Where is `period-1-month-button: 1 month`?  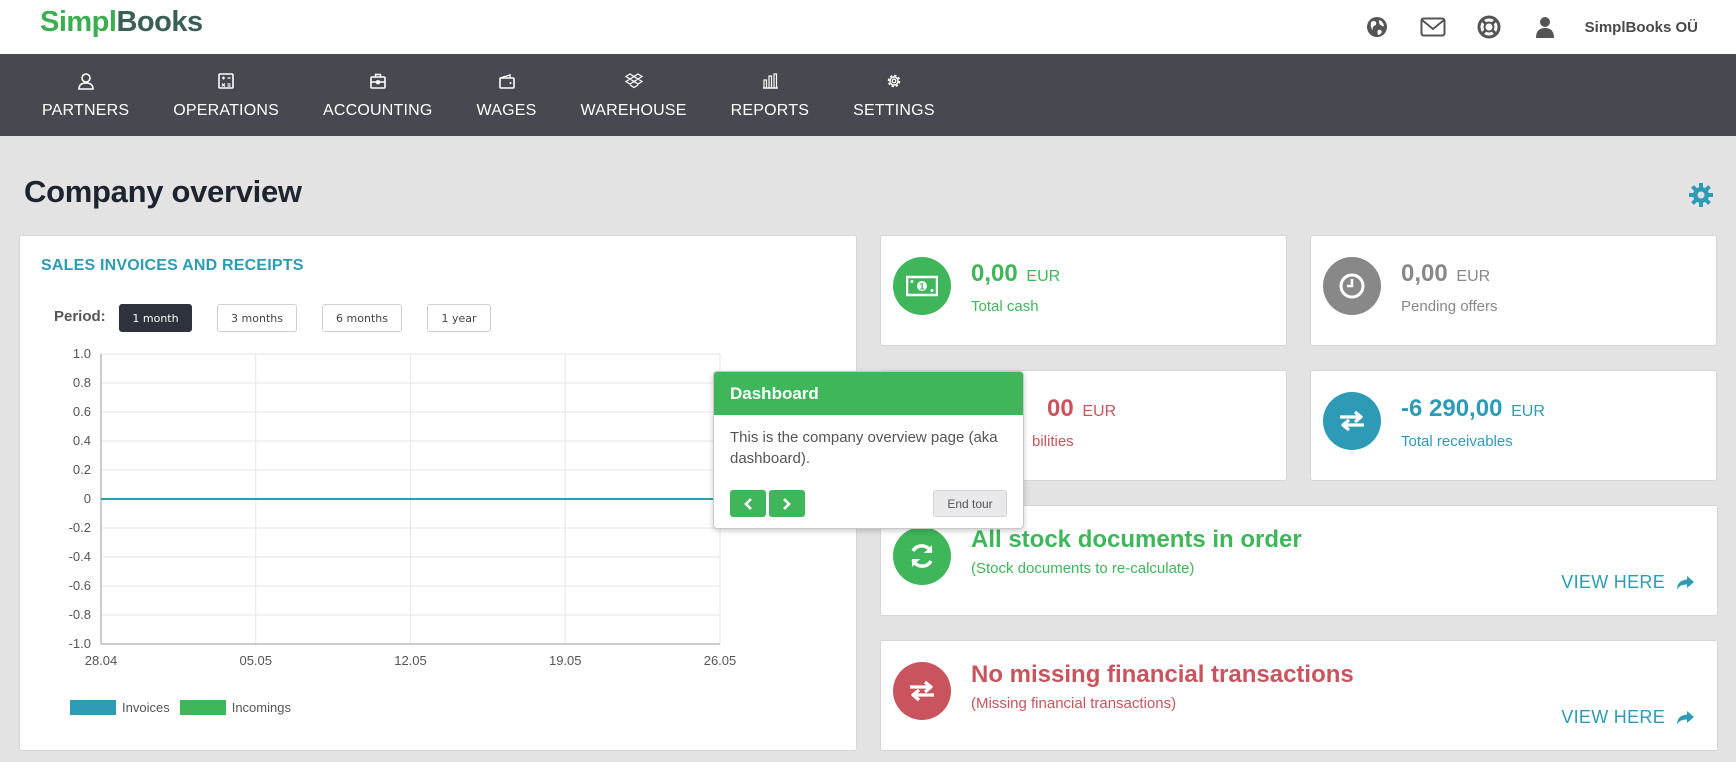
period-1-month-button: 1 month is located at coordinates (155, 318).